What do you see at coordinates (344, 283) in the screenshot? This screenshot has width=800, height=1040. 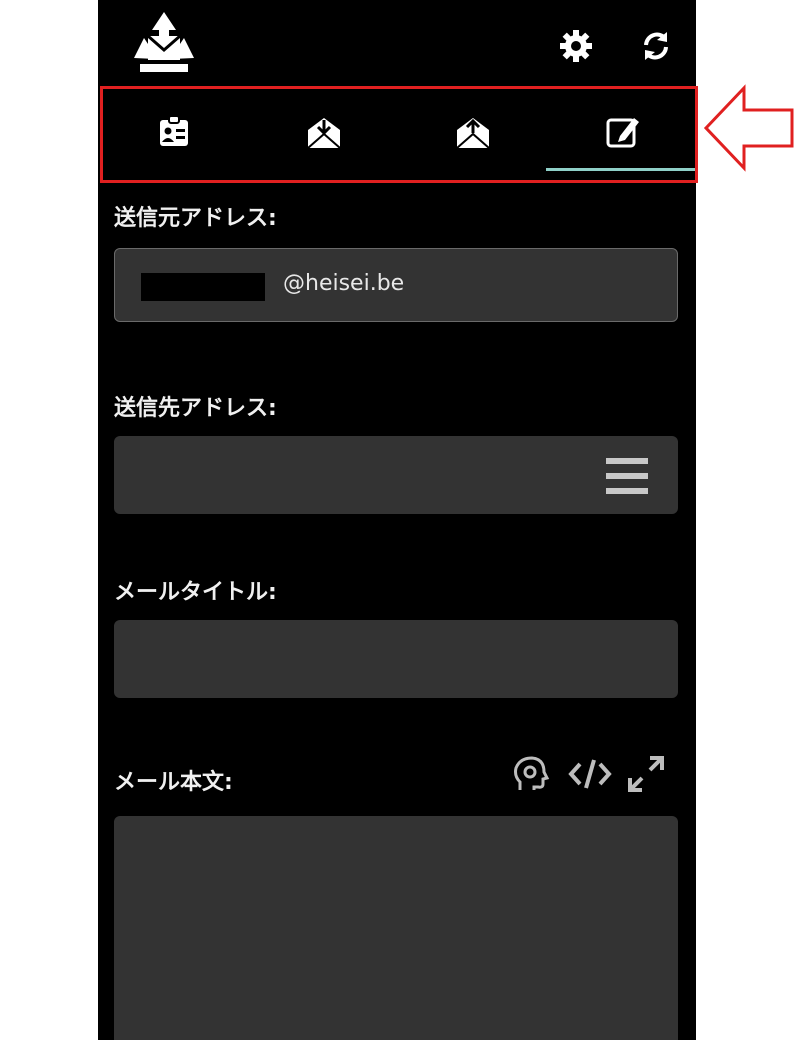 I see `from-address-value: @heisei.be` at bounding box center [344, 283].